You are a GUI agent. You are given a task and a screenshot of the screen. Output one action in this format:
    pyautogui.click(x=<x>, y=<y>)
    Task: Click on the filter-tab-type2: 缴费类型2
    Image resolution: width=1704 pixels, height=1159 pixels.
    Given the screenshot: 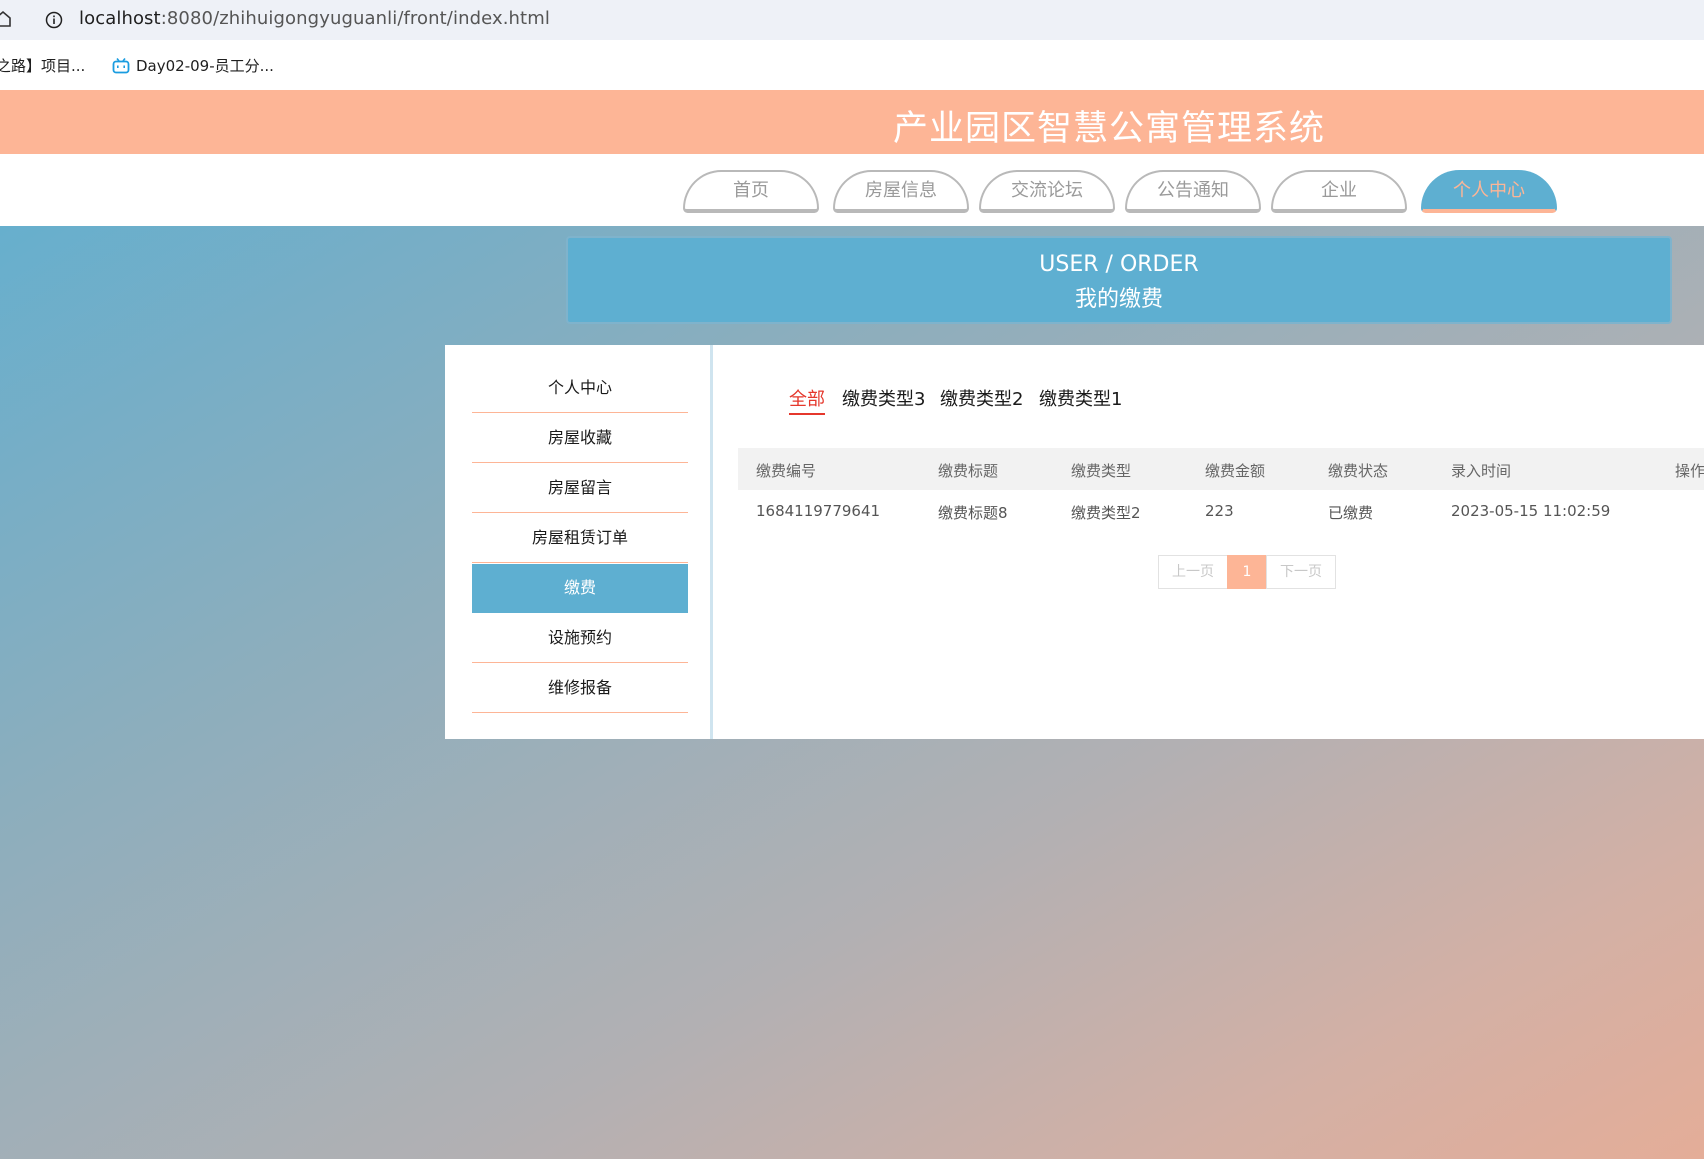 What is the action you would take?
    pyautogui.click(x=981, y=399)
    